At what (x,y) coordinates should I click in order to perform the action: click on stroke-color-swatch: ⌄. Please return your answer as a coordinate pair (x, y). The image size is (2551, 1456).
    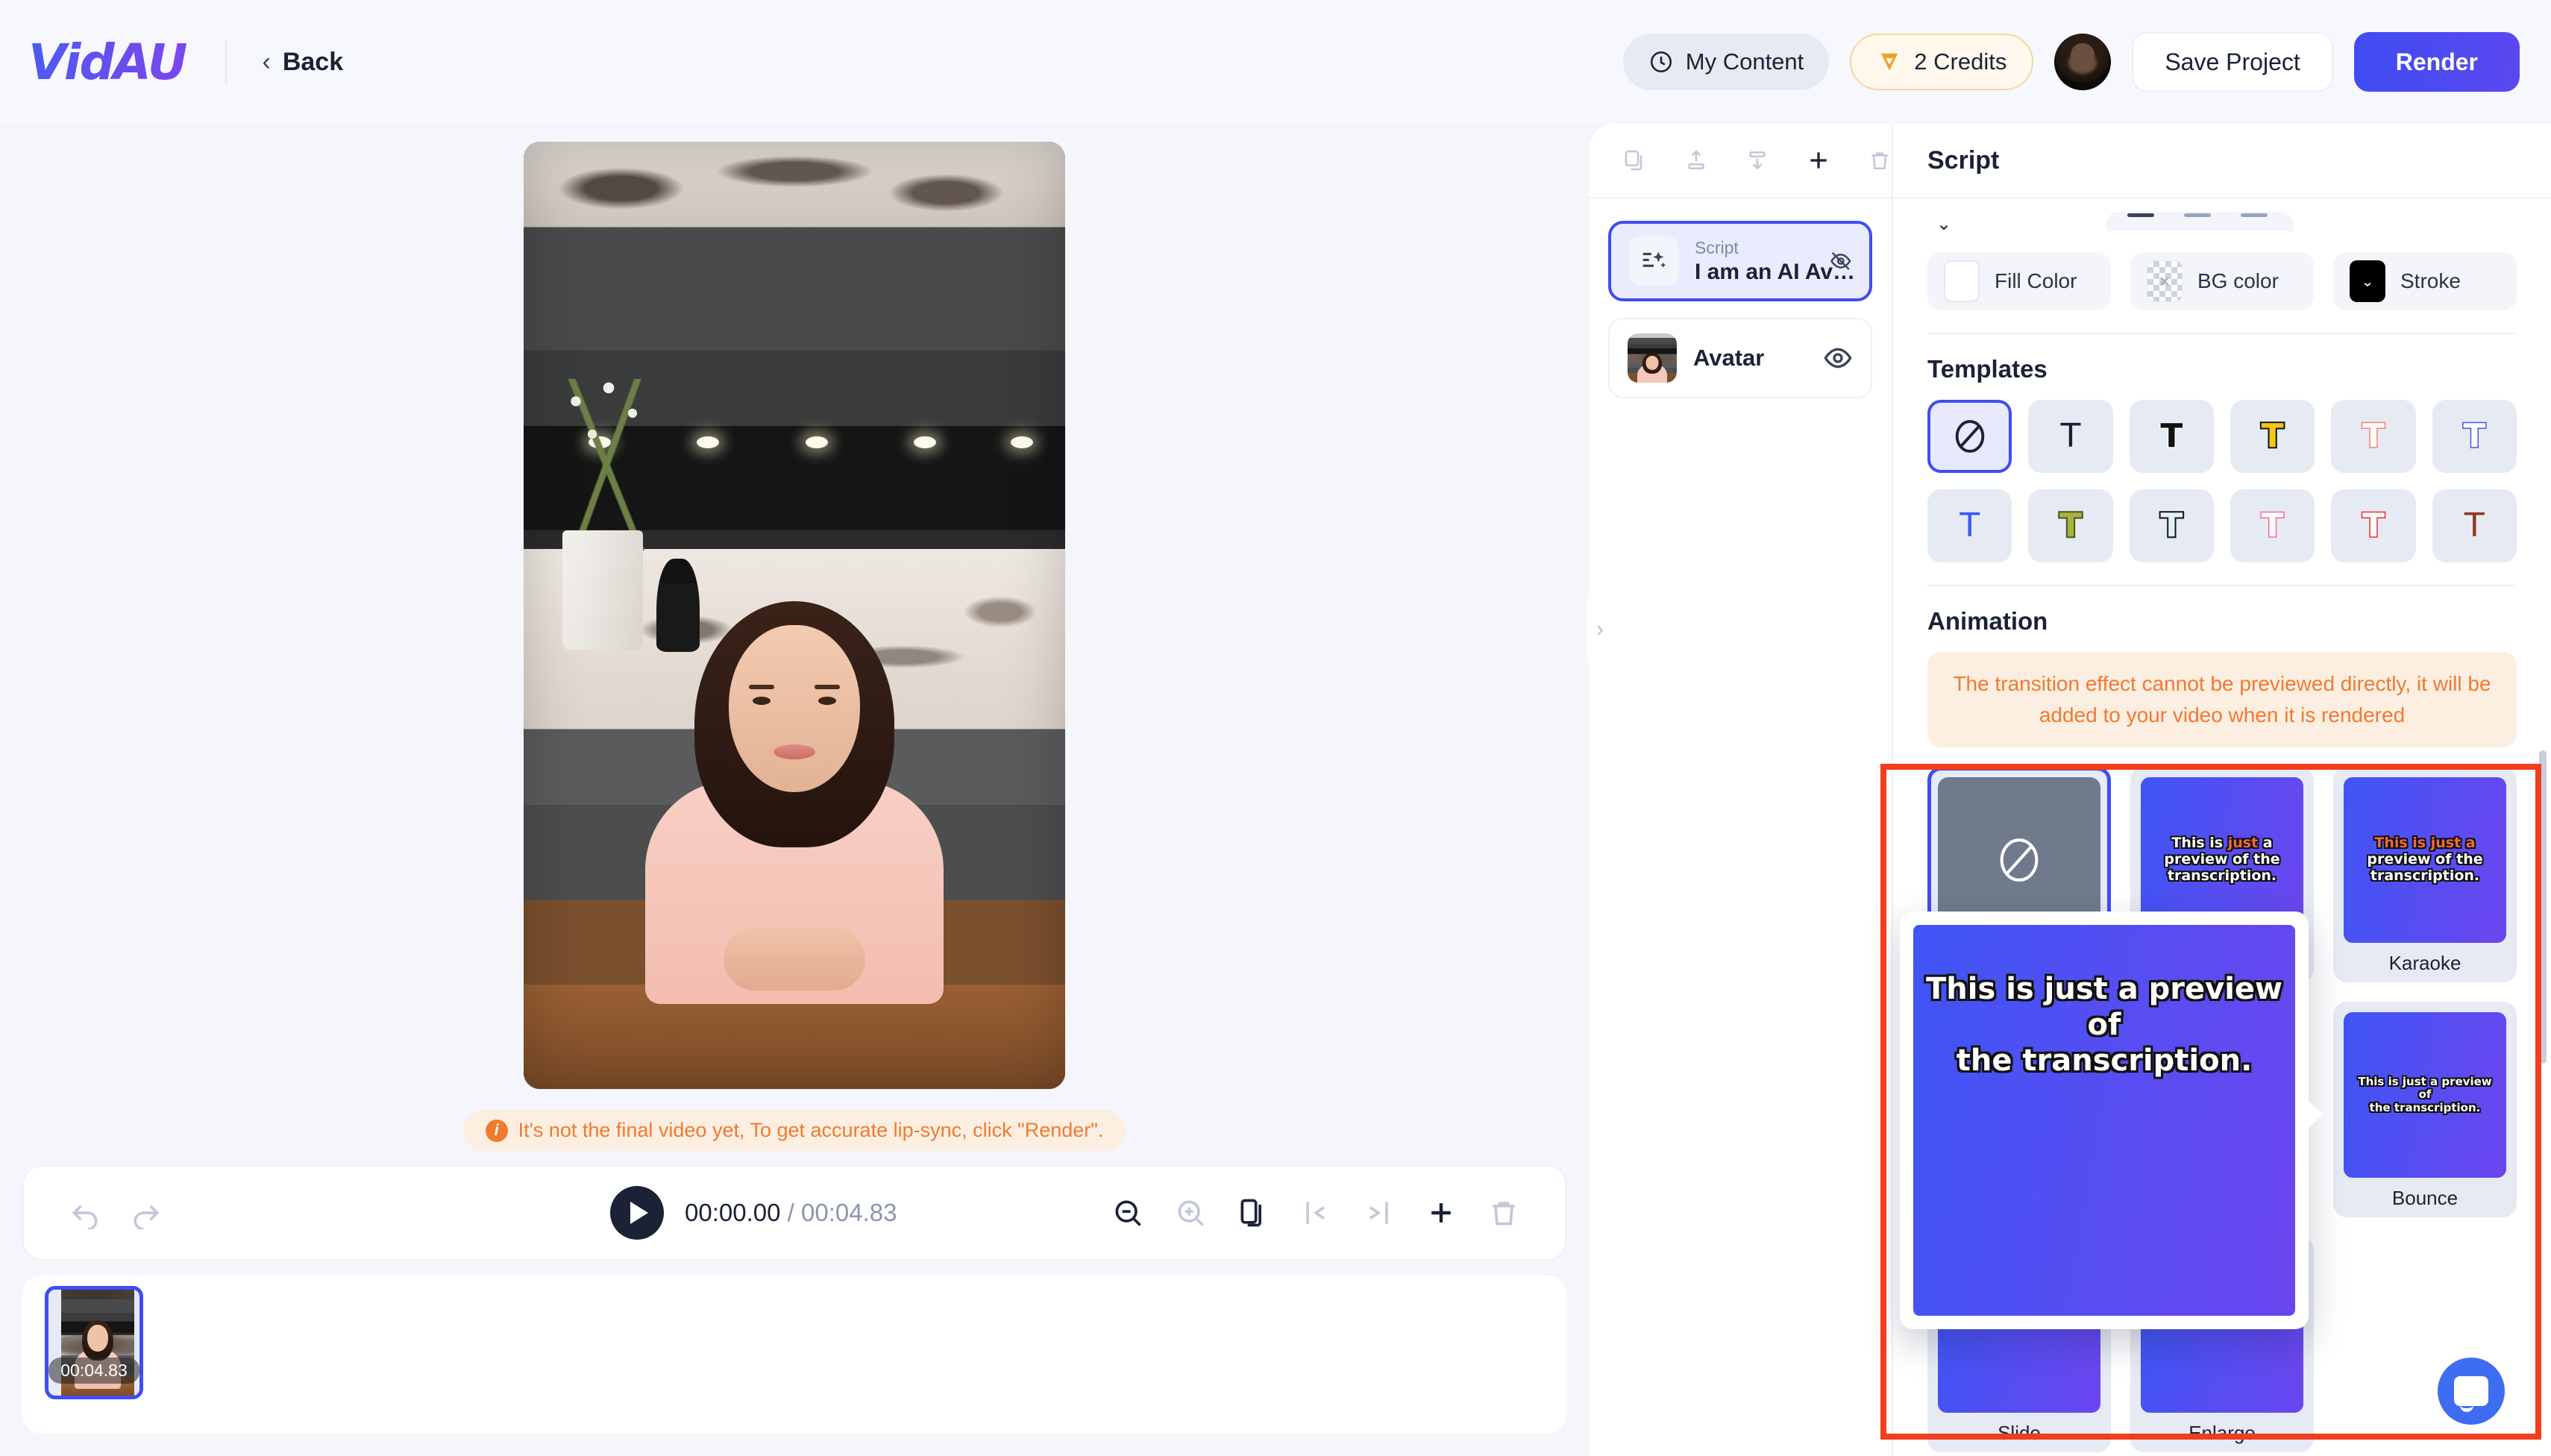
    Looking at the image, I should click on (2367, 281).